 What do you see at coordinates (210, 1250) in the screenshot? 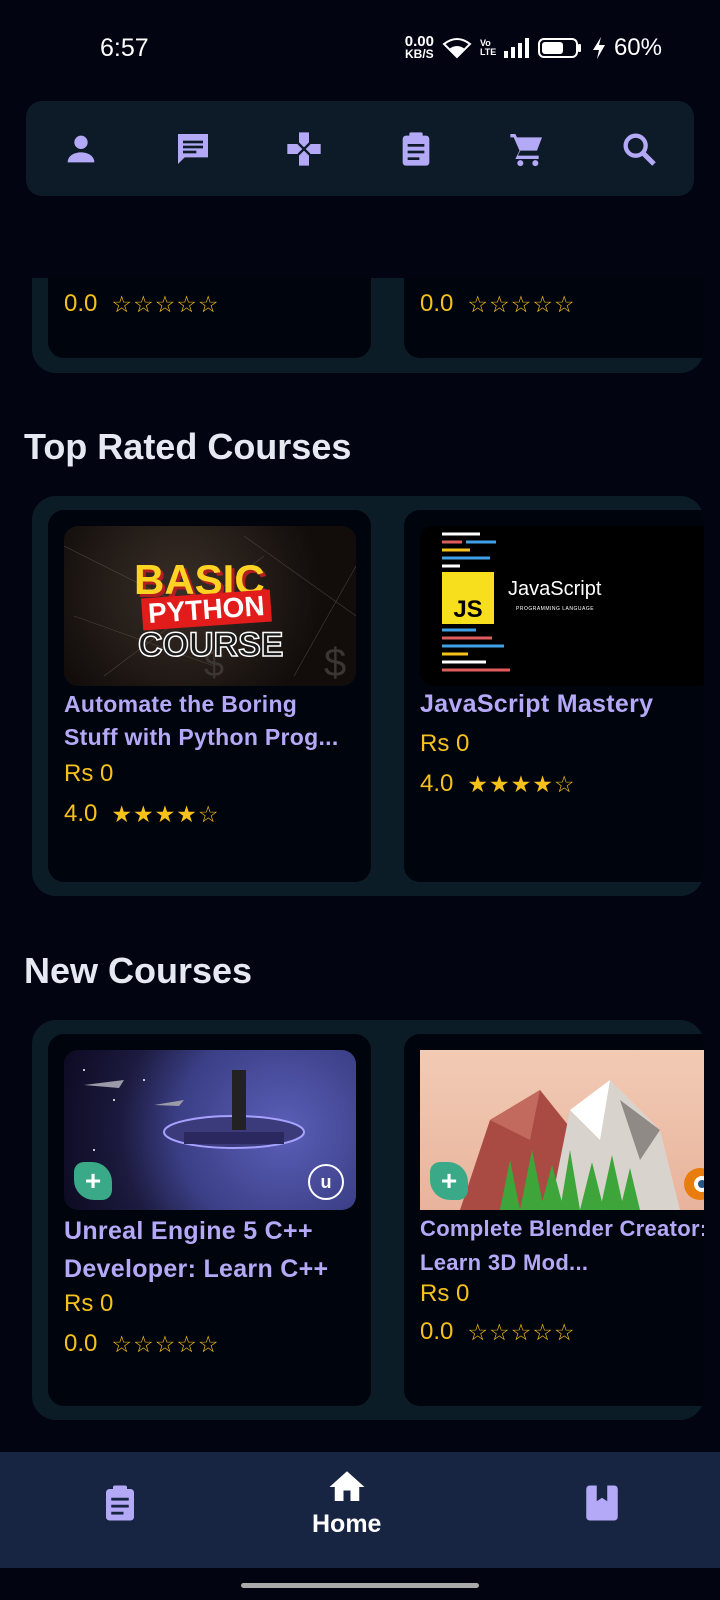
I see `course-title: Unreal Engine 5 C++ Developer: Learn C++` at bounding box center [210, 1250].